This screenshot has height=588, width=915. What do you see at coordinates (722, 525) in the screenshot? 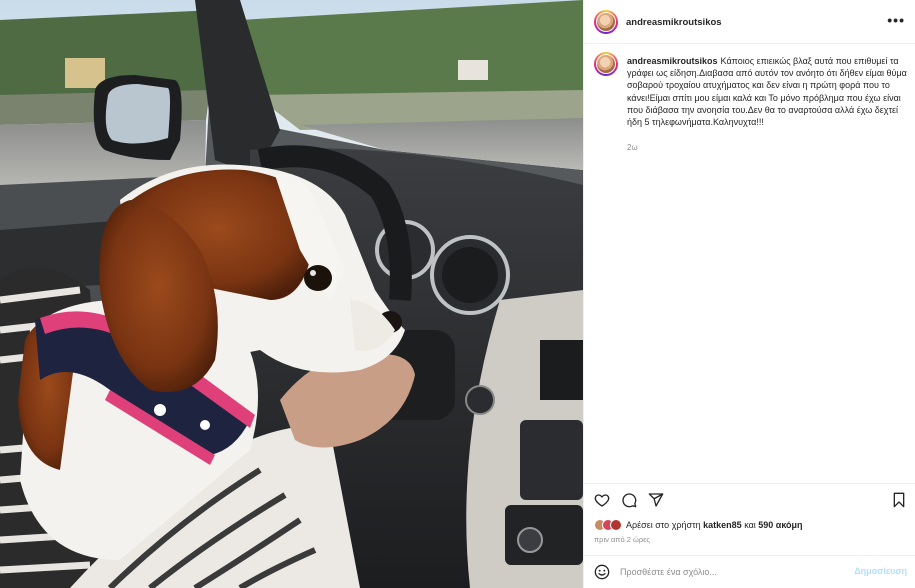
I see `liker-username: katken85` at bounding box center [722, 525].